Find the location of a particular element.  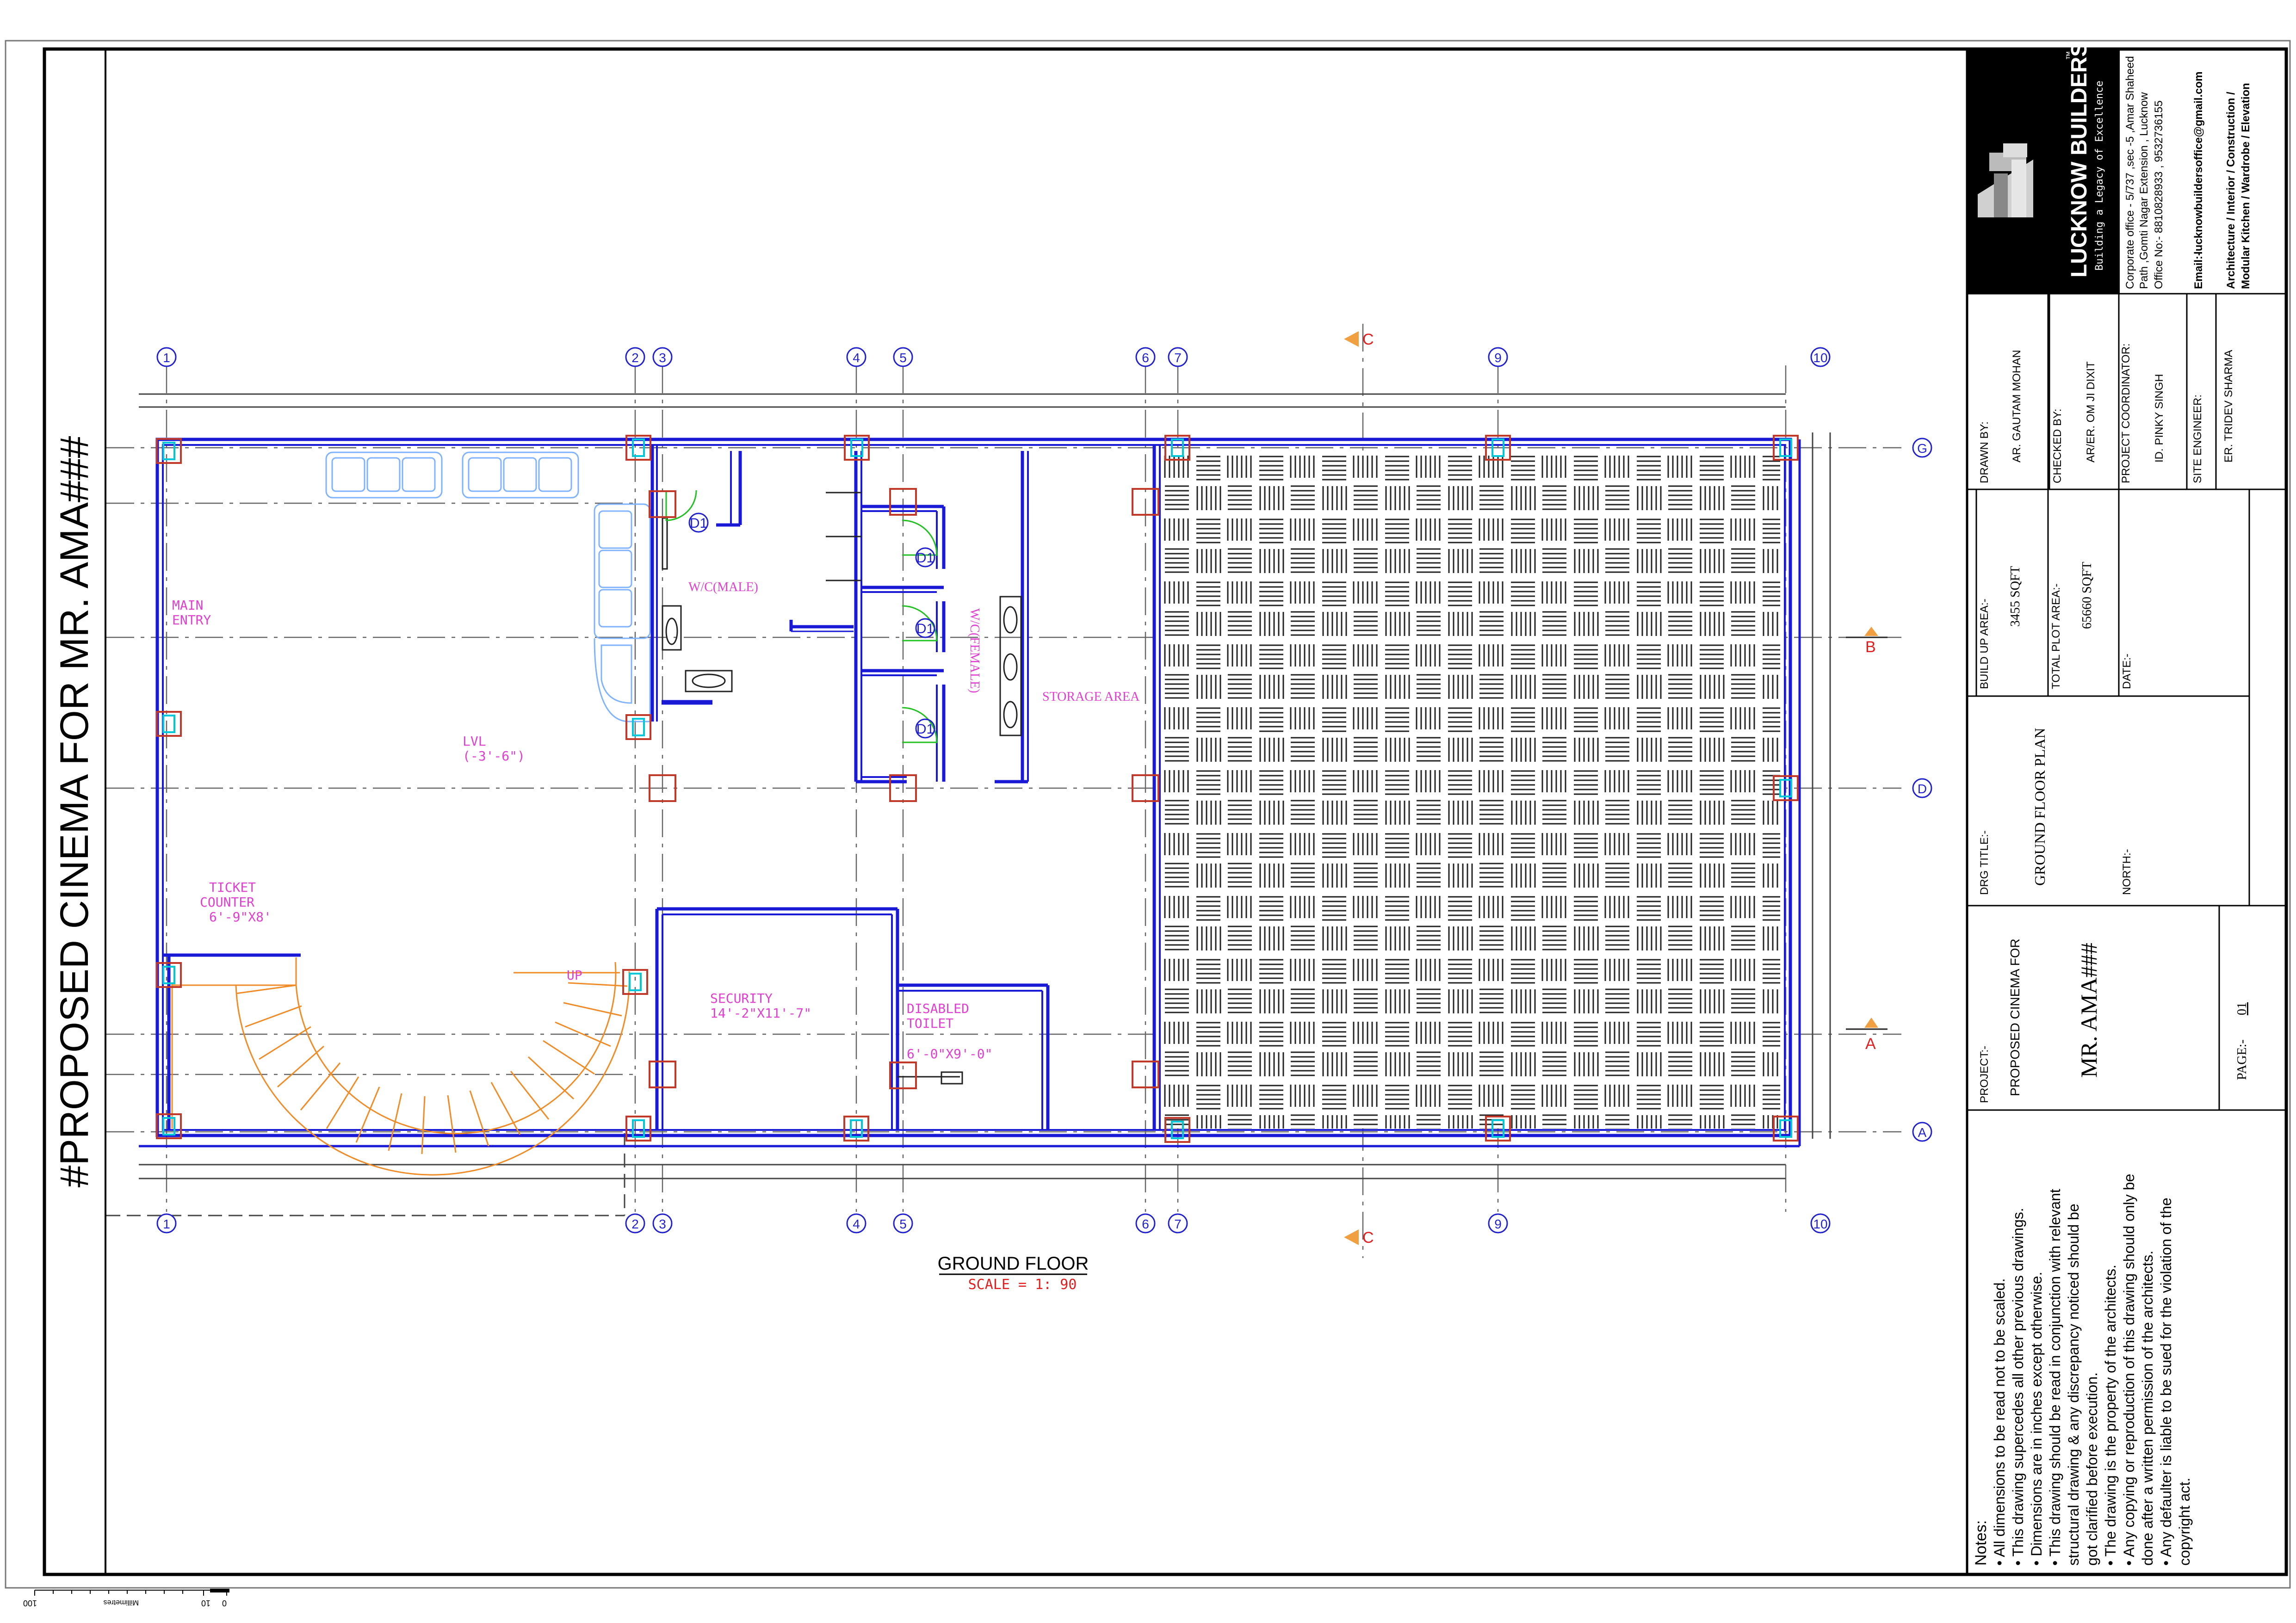

label-ticket-counter: COUNTER is located at coordinates (227, 902).